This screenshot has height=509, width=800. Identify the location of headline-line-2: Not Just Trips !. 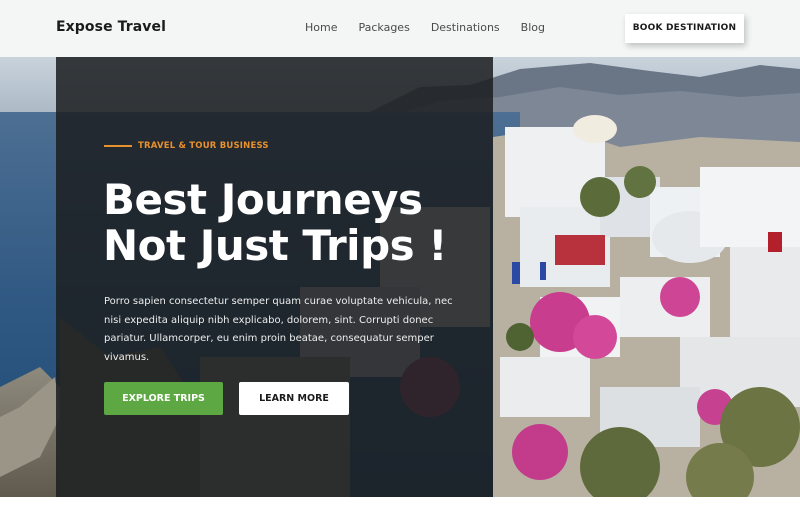
(275, 245).